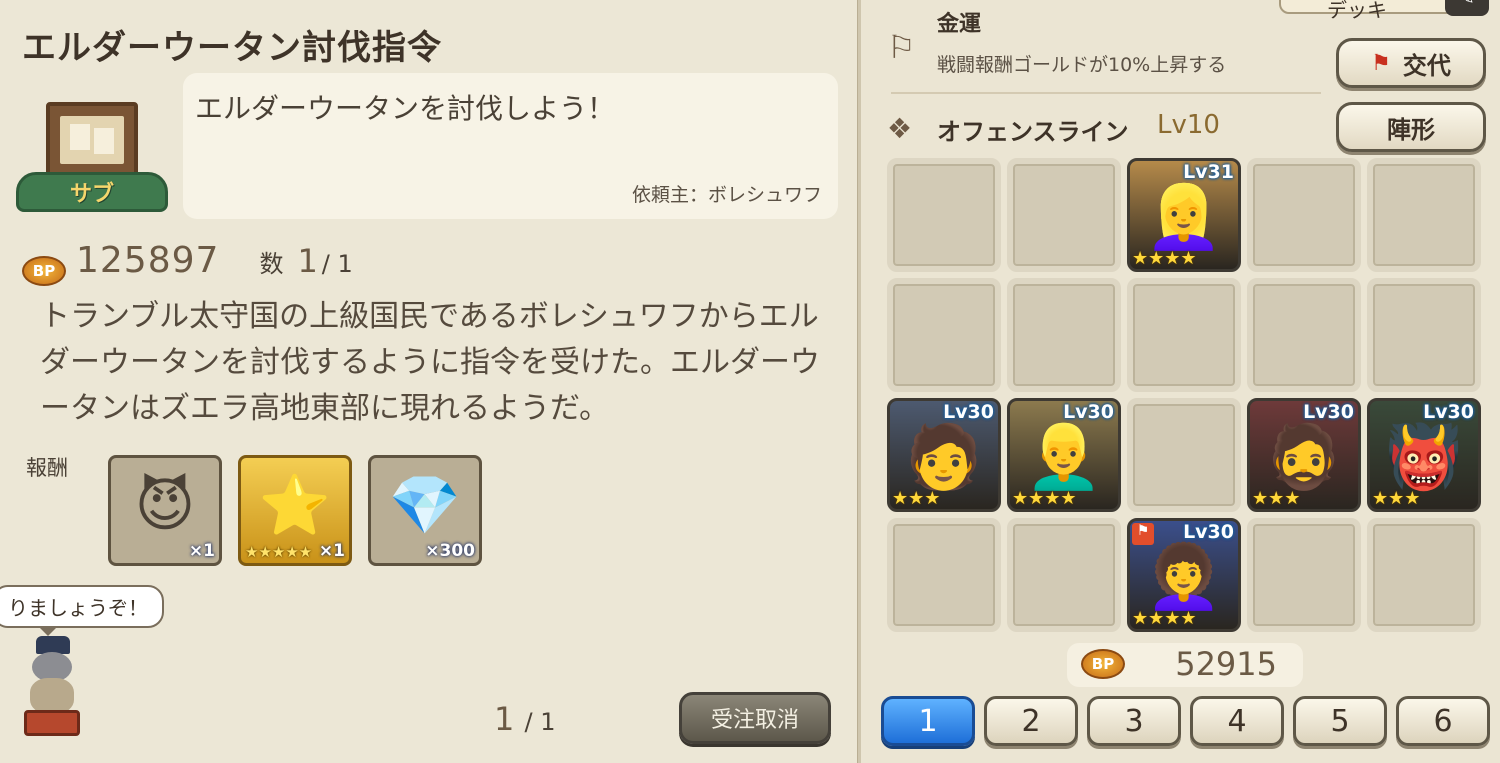 The height and width of the screenshot is (763, 1500). What do you see at coordinates (295, 505) in the screenshot?
I see `star-crystal-icon: ⭐` at bounding box center [295, 505].